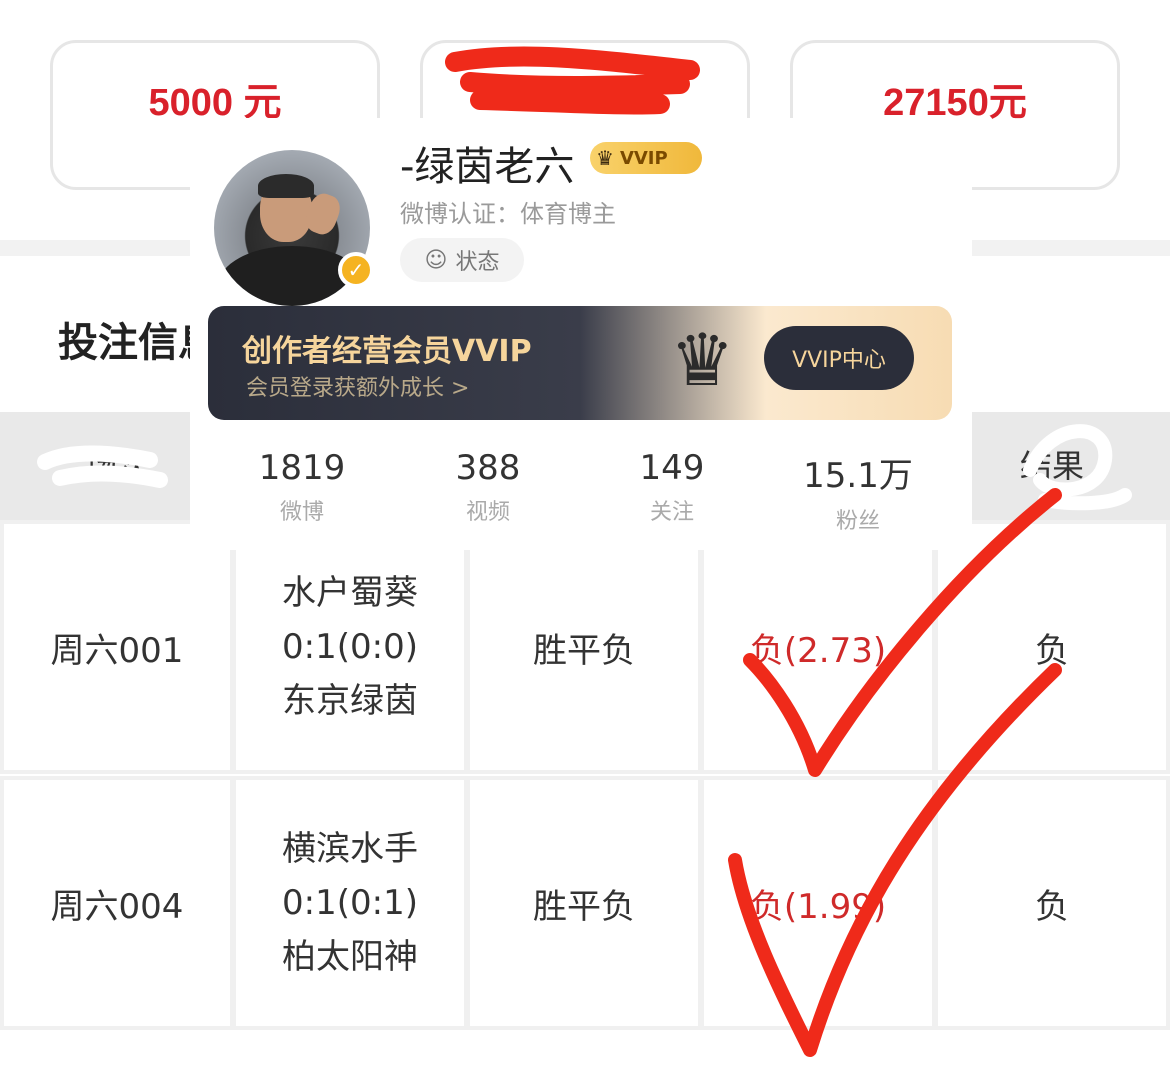 The image size is (1170, 1072). I want to click on status-button: ☺ 状态, so click(462, 260).